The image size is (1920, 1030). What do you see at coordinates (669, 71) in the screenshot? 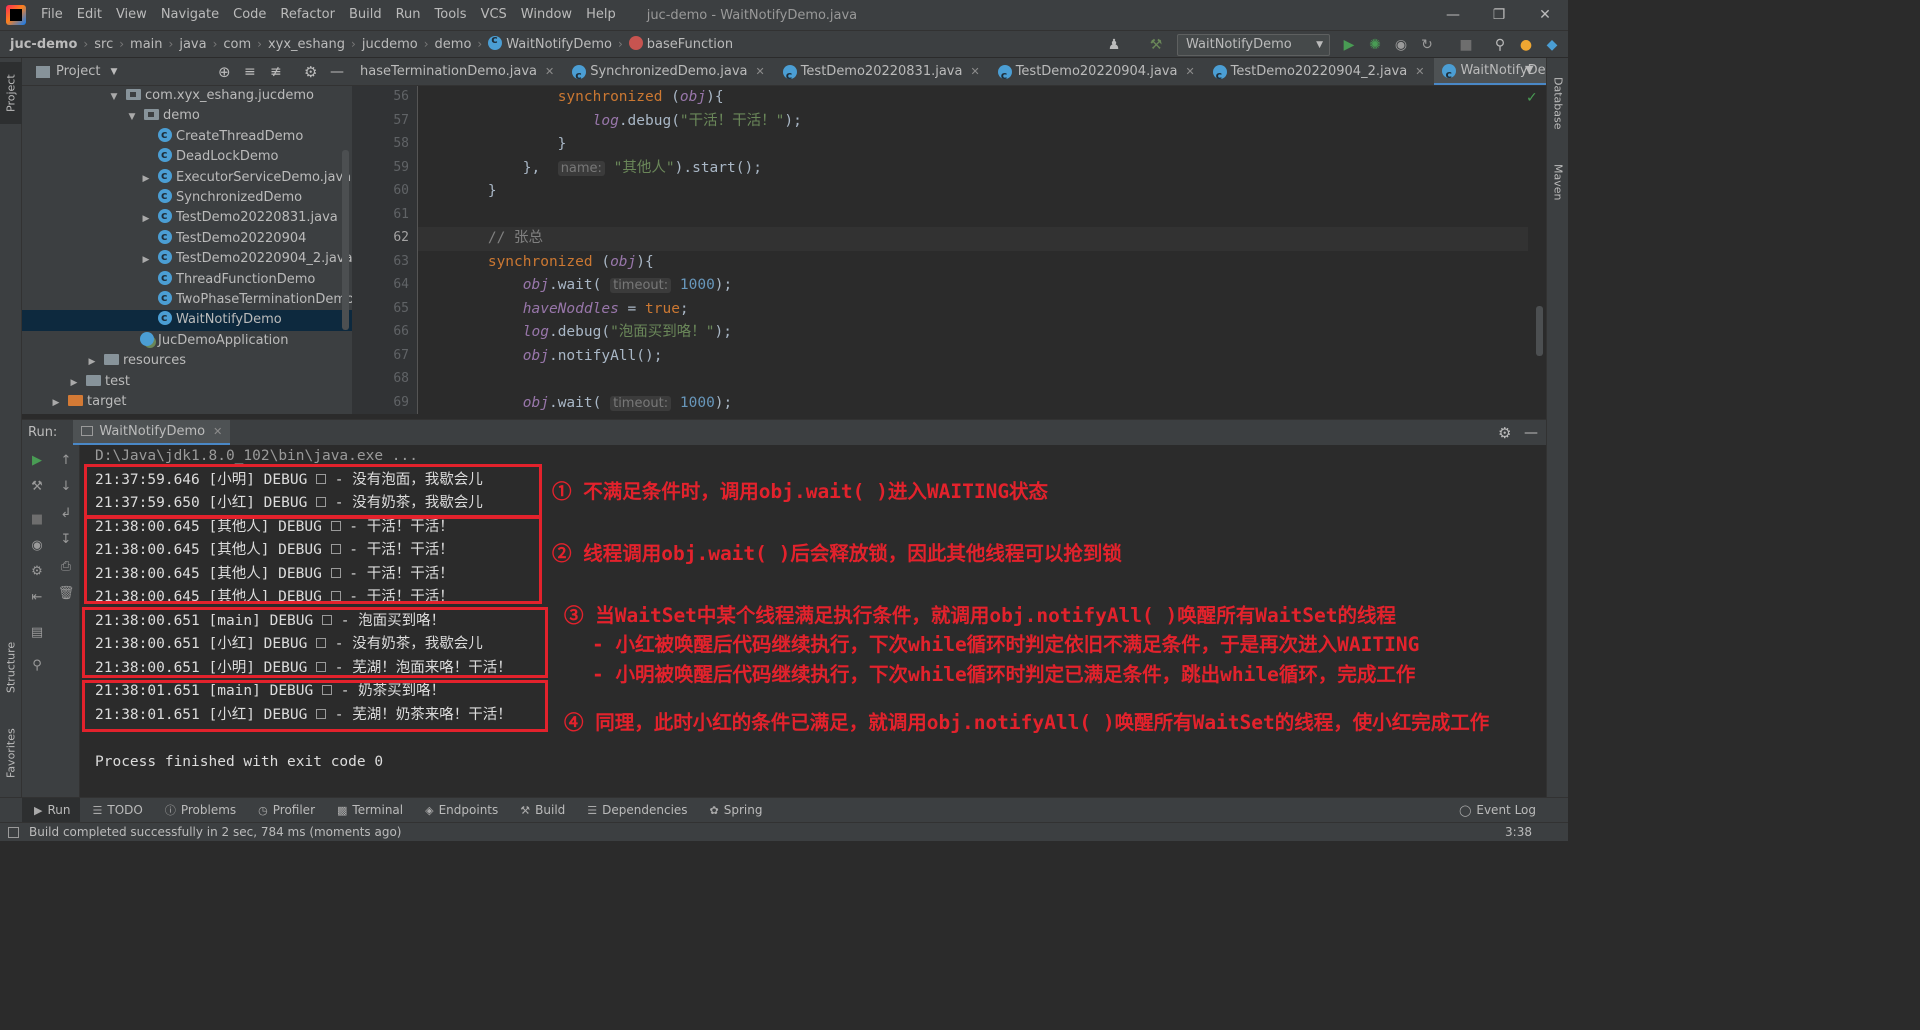
I see `editor-tab: SynchronizedDemo.java ✕` at bounding box center [669, 71].